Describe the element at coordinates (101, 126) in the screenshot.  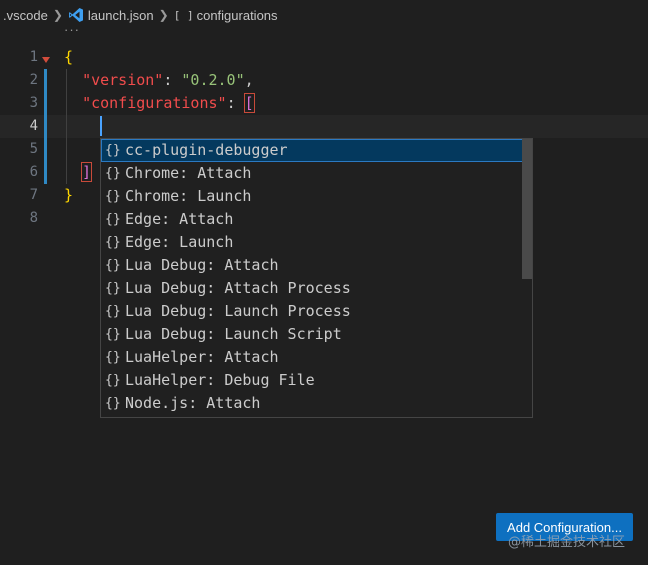
I see `text-cursor` at that location.